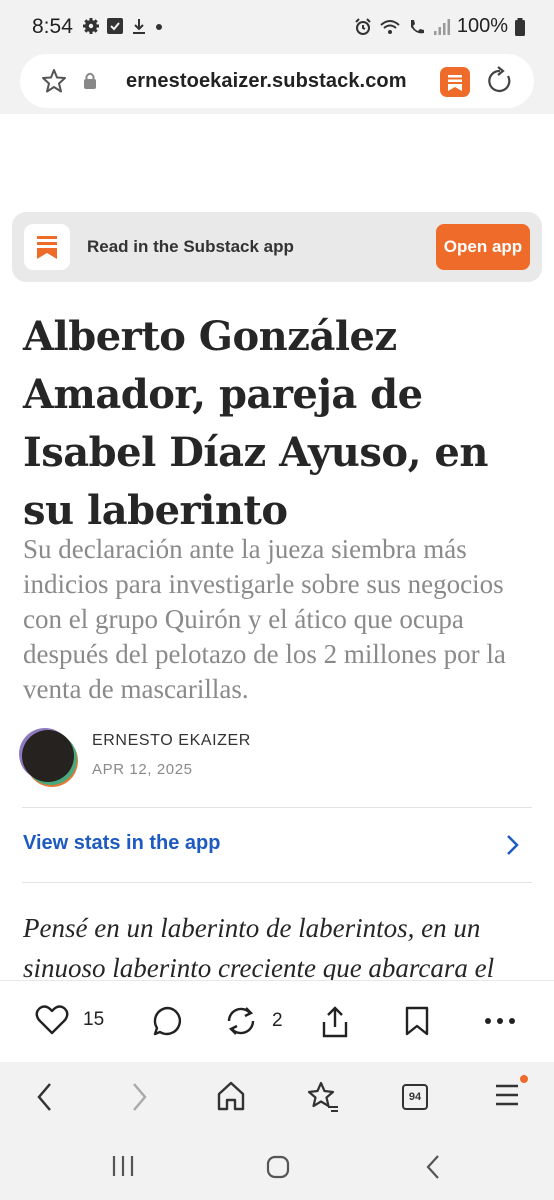 The image size is (554, 1200). Describe the element at coordinates (433, 1167) in the screenshot. I see `back-nav-icon` at that location.